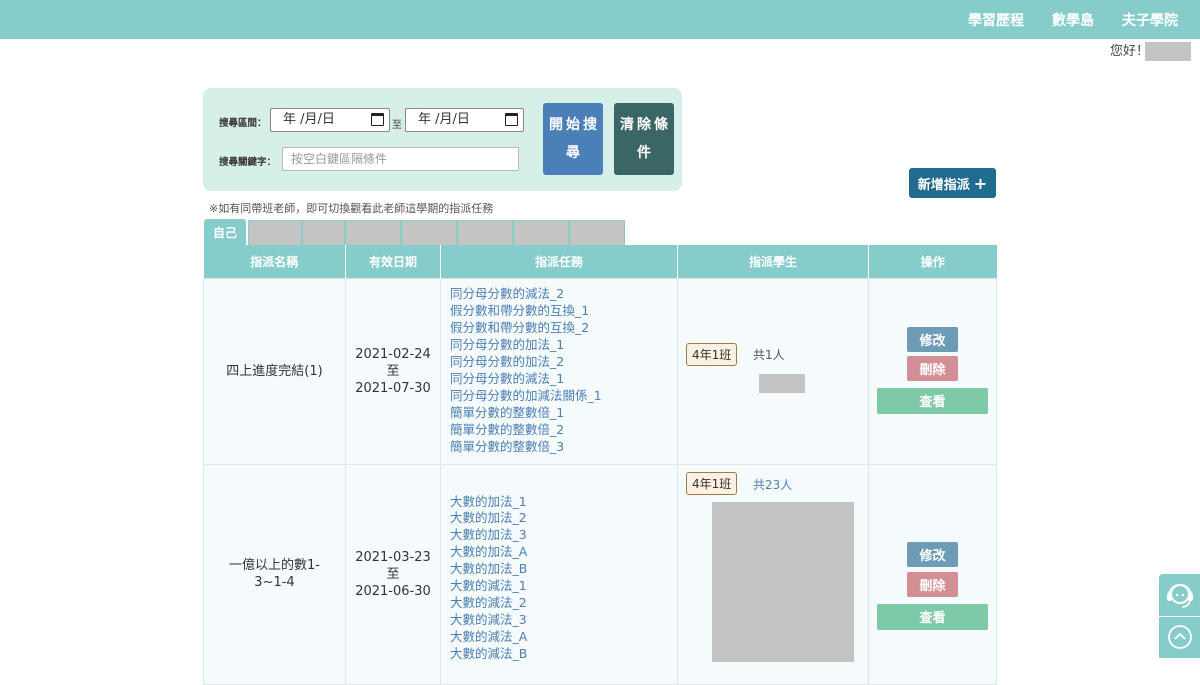  I want to click on table-header-row: 指派名稱 有效日期 指派任務 指派學生 操作, so click(600, 261).